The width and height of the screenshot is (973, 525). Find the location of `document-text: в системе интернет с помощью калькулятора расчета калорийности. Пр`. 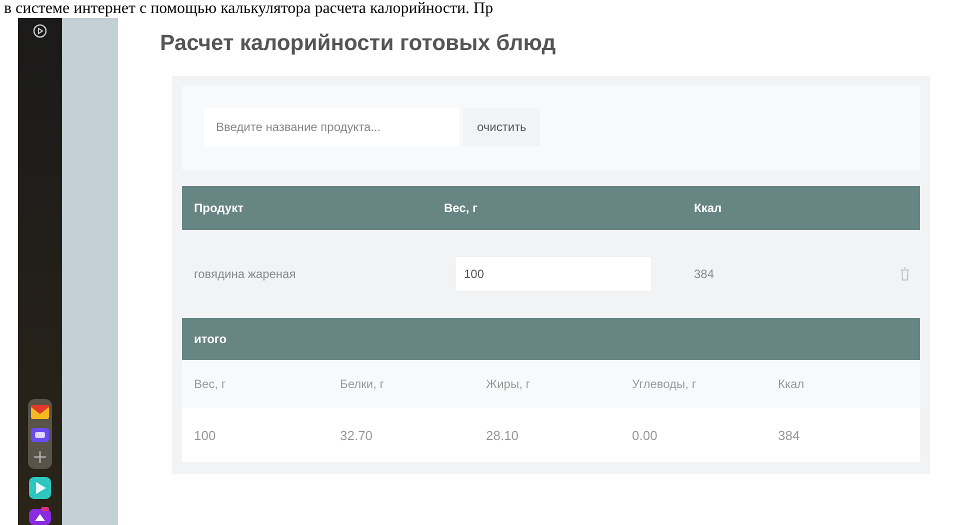

document-text: в системе интернет с помощью калькулятора расчета калорийности. Пр is located at coordinates (248, 9).